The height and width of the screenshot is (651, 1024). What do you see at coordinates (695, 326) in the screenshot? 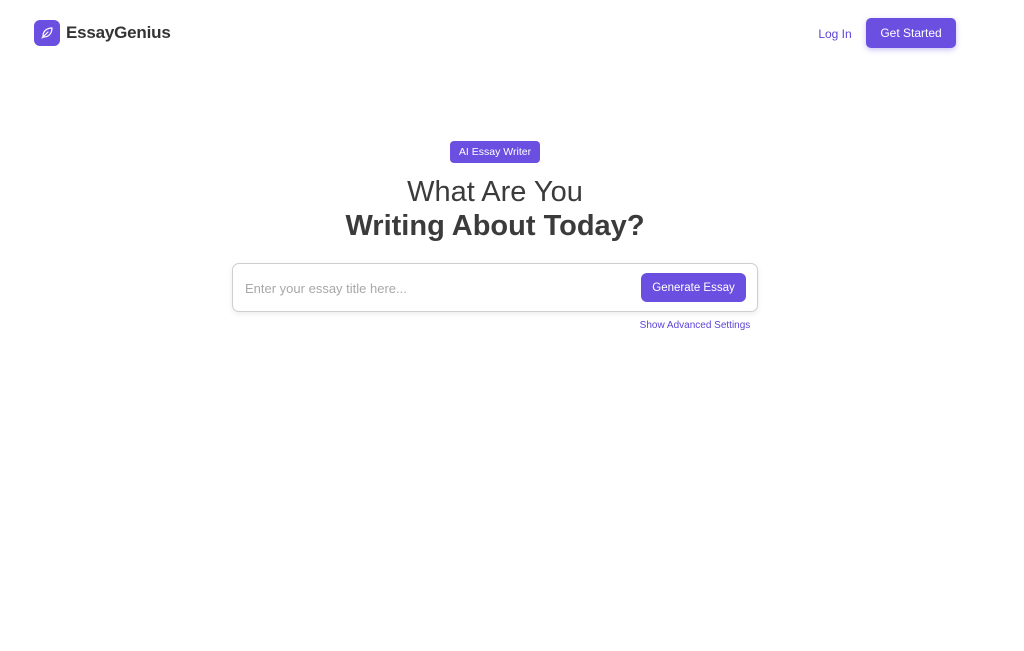
I see `show-advanced-settings-link: Show Advanced Settings` at bounding box center [695, 326].